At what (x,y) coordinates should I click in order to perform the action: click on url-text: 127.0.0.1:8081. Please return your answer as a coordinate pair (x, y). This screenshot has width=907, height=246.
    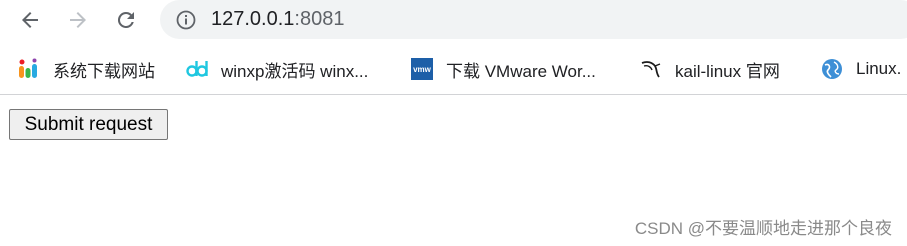
    Looking at the image, I should click on (277, 19).